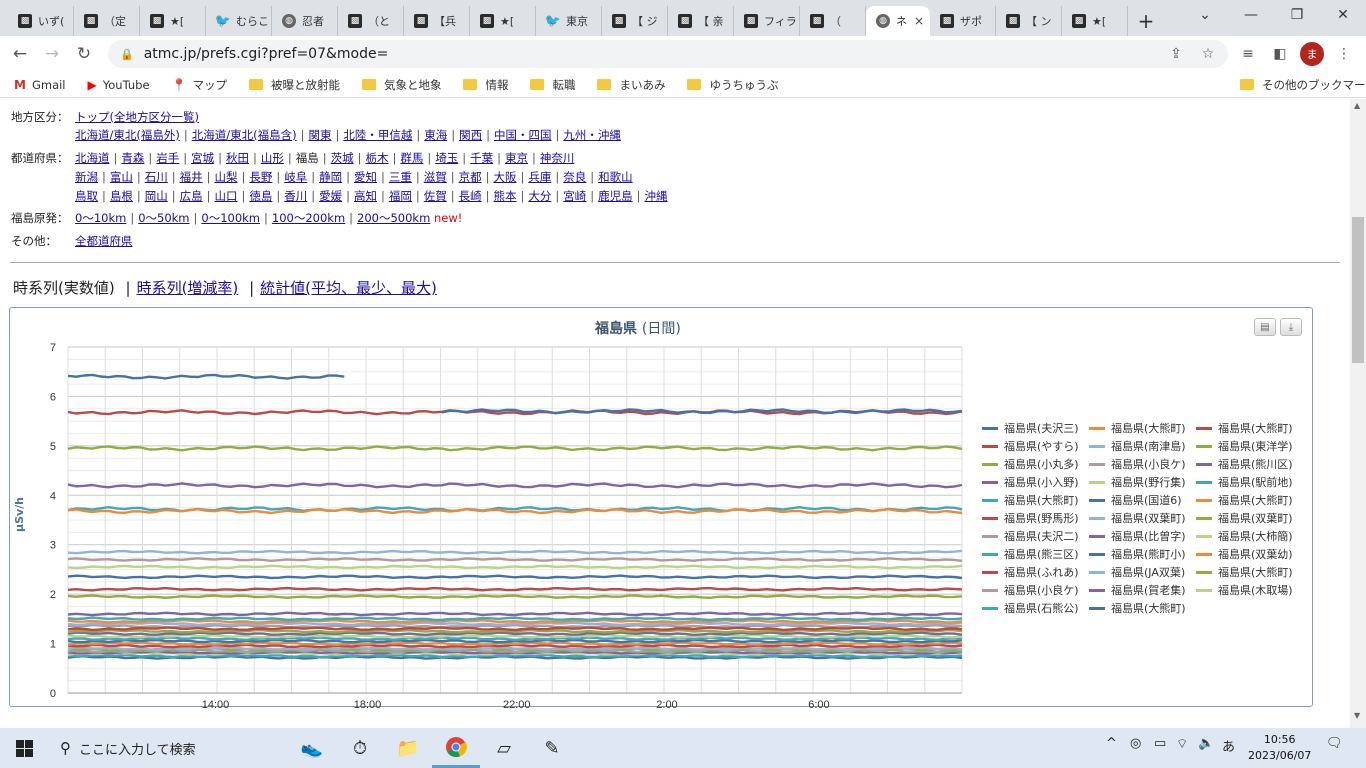 The width and height of the screenshot is (1366, 768). Describe the element at coordinates (40, 85) in the screenshot. I see `bookmark-0: M Gmail` at that location.